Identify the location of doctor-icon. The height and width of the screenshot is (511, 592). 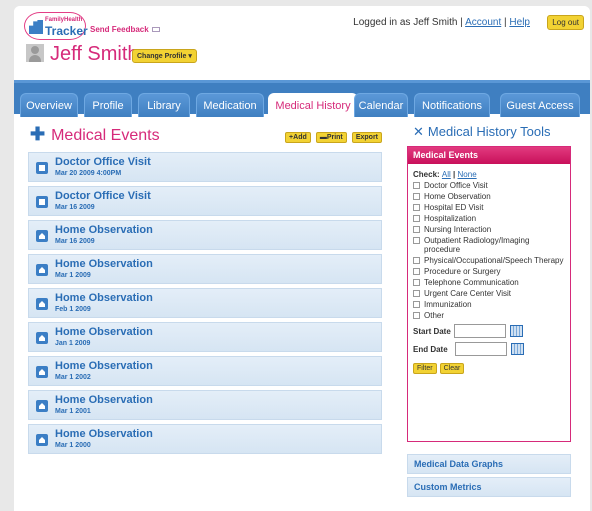
(42, 168).